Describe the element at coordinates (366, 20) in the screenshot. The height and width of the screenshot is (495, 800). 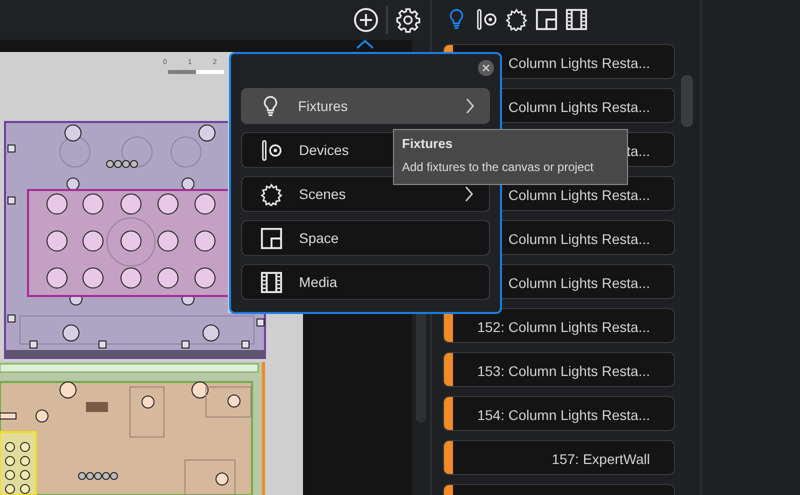
I see `add-button` at that location.